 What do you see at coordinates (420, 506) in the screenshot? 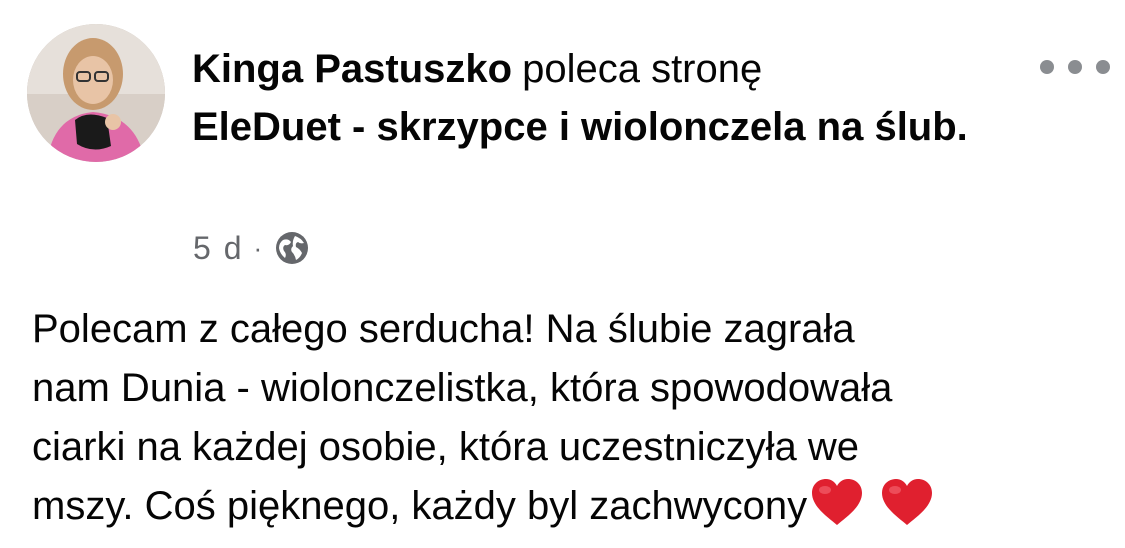
I see `post-body-line-text: mszy. Coś pięknego, każdy byl zachwycony` at bounding box center [420, 506].